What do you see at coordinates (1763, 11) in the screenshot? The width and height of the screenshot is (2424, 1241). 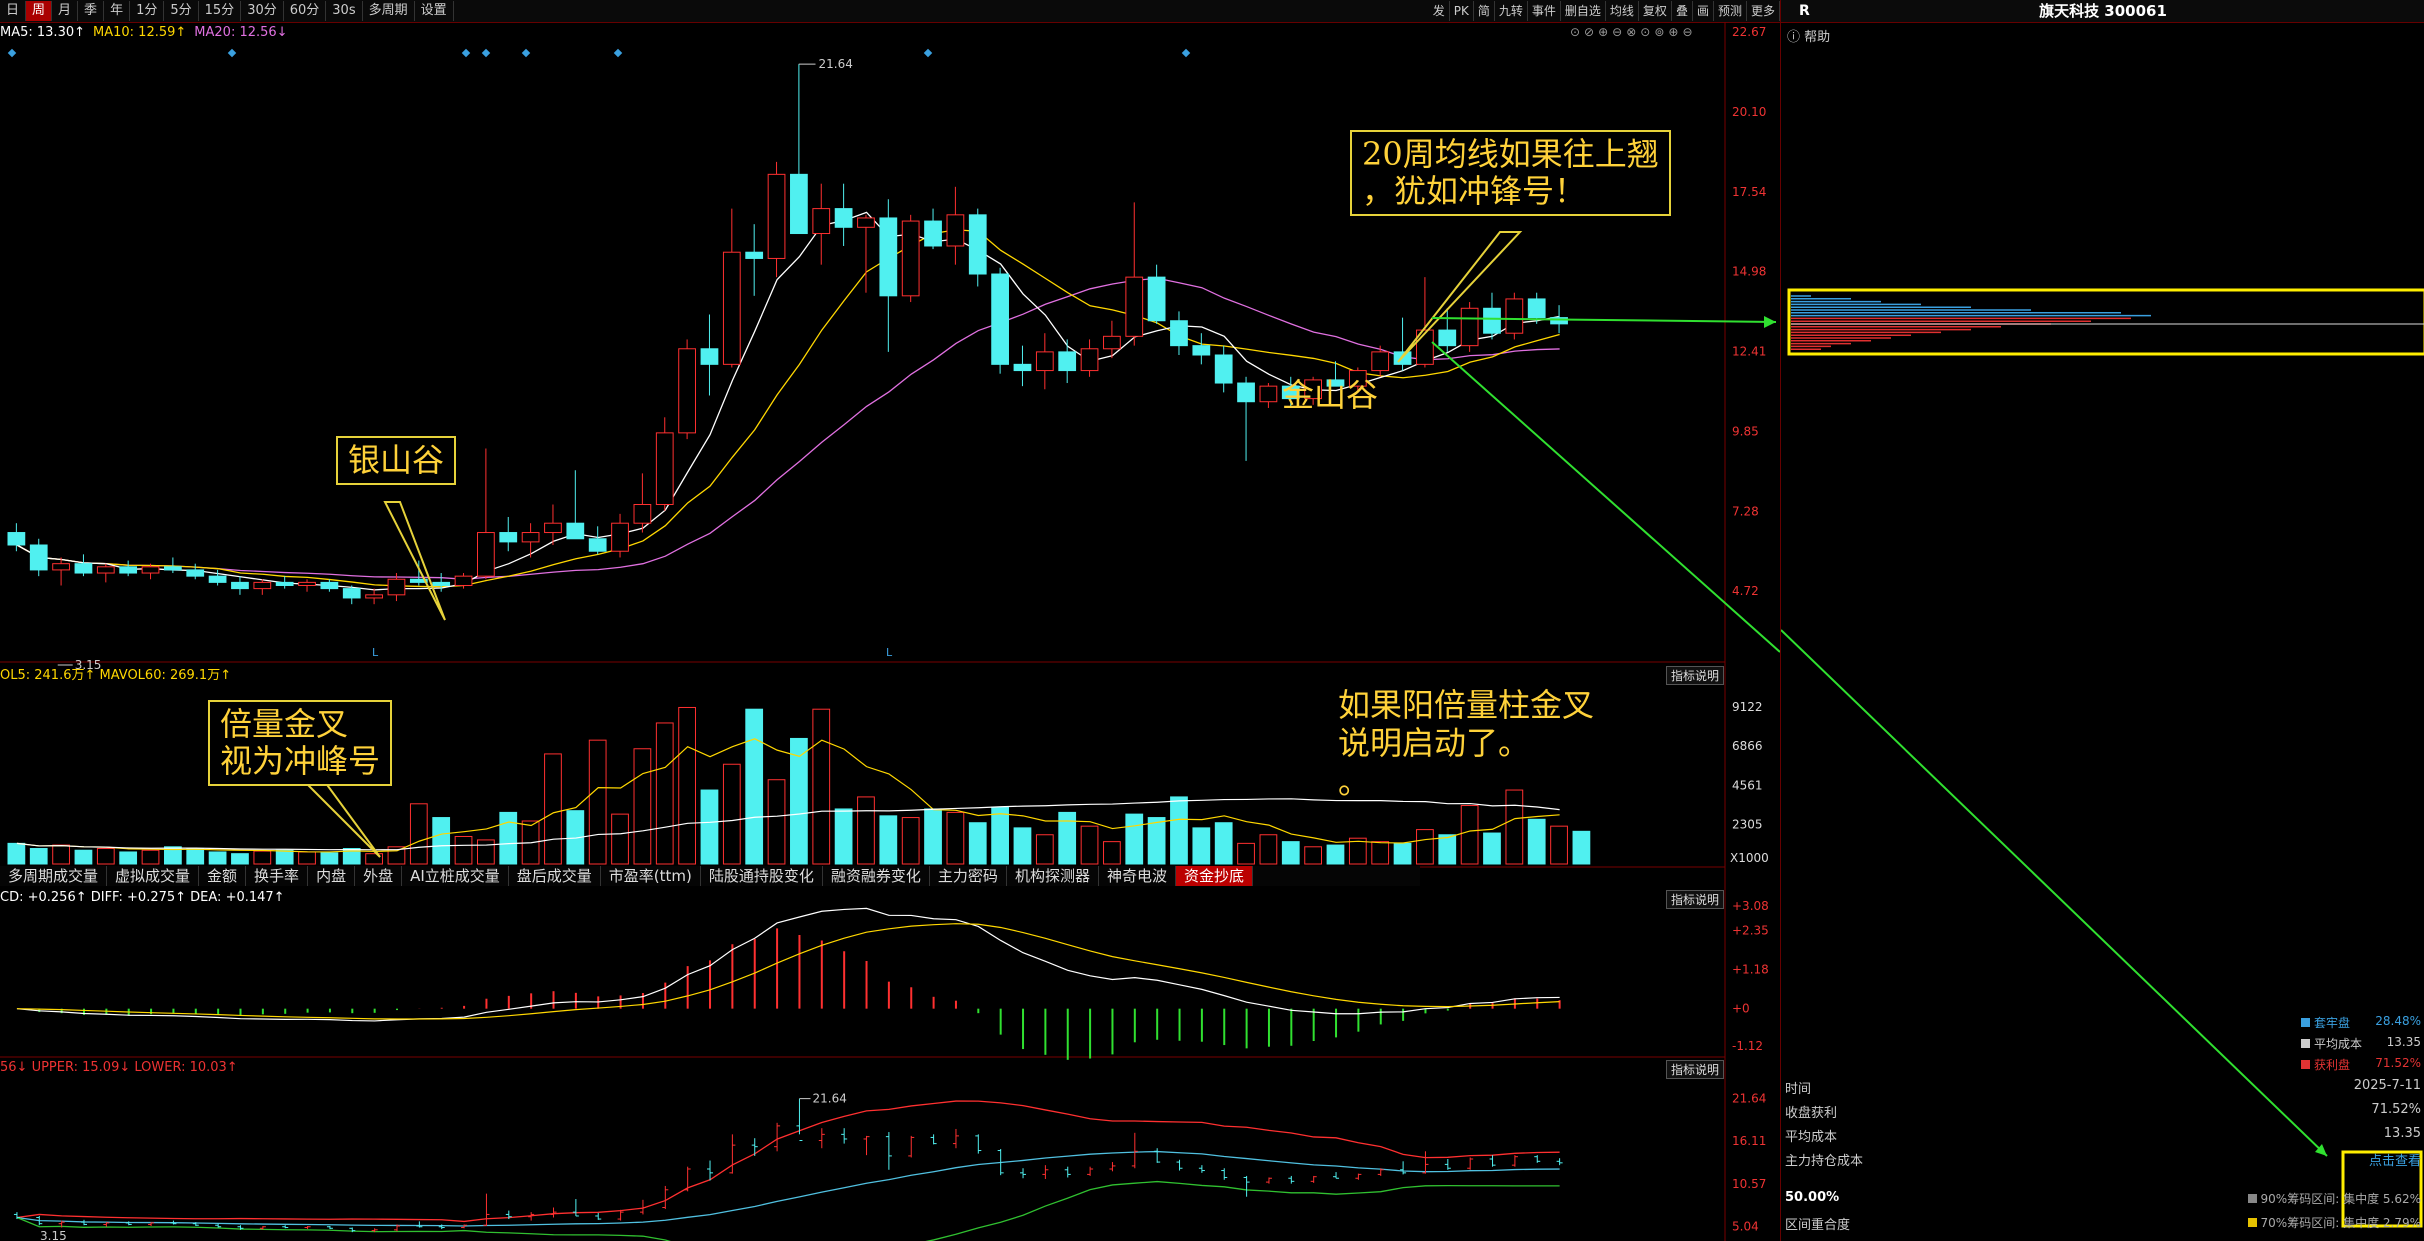 I see `toolbar-tool-11: 更多` at bounding box center [1763, 11].